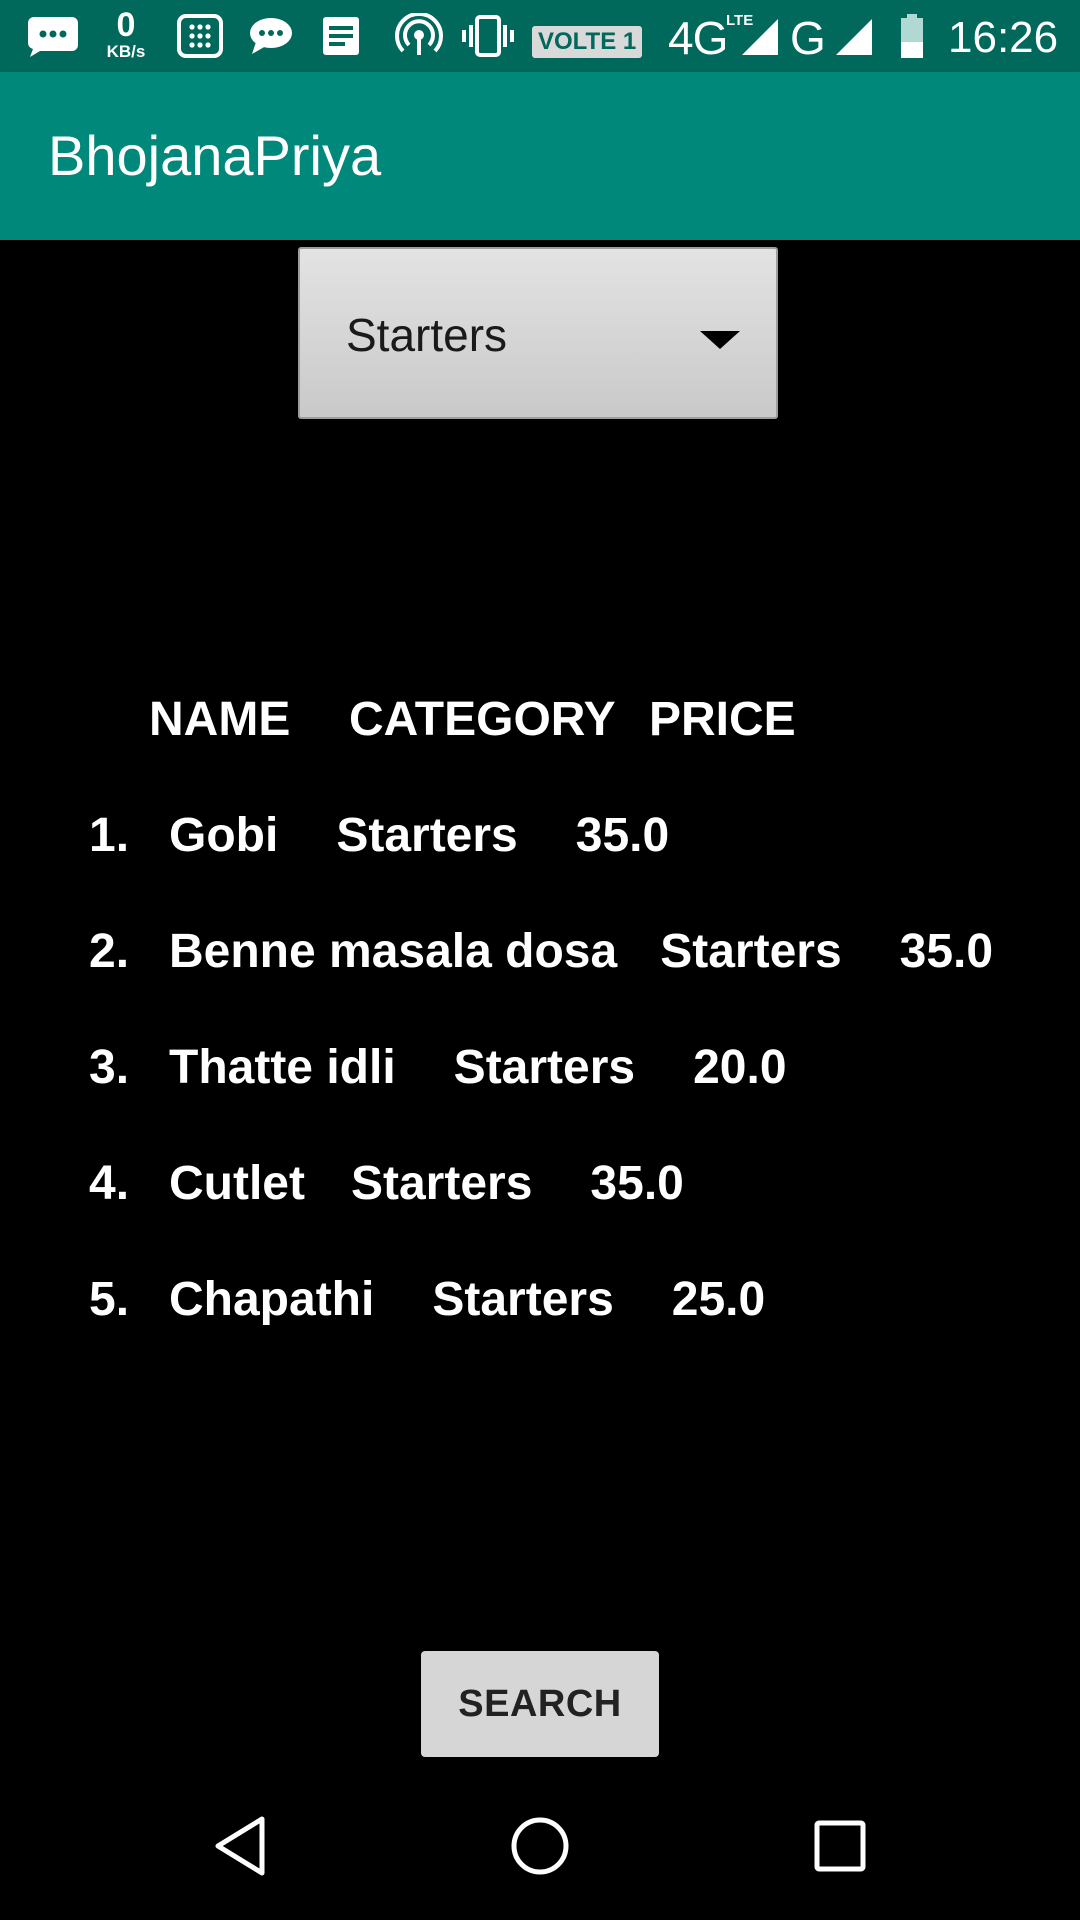 Image resolution: width=1080 pixels, height=1920 pixels. I want to click on volte-badge: VOLTE 1, so click(587, 42).